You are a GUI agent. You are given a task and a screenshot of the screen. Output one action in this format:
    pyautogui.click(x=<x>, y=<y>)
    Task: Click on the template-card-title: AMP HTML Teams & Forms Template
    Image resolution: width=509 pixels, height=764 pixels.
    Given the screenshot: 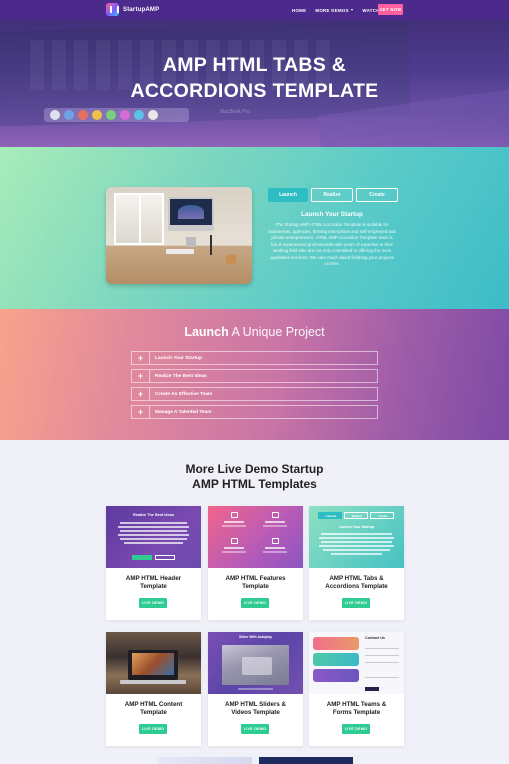 What is the action you would take?
    pyautogui.click(x=356, y=709)
    